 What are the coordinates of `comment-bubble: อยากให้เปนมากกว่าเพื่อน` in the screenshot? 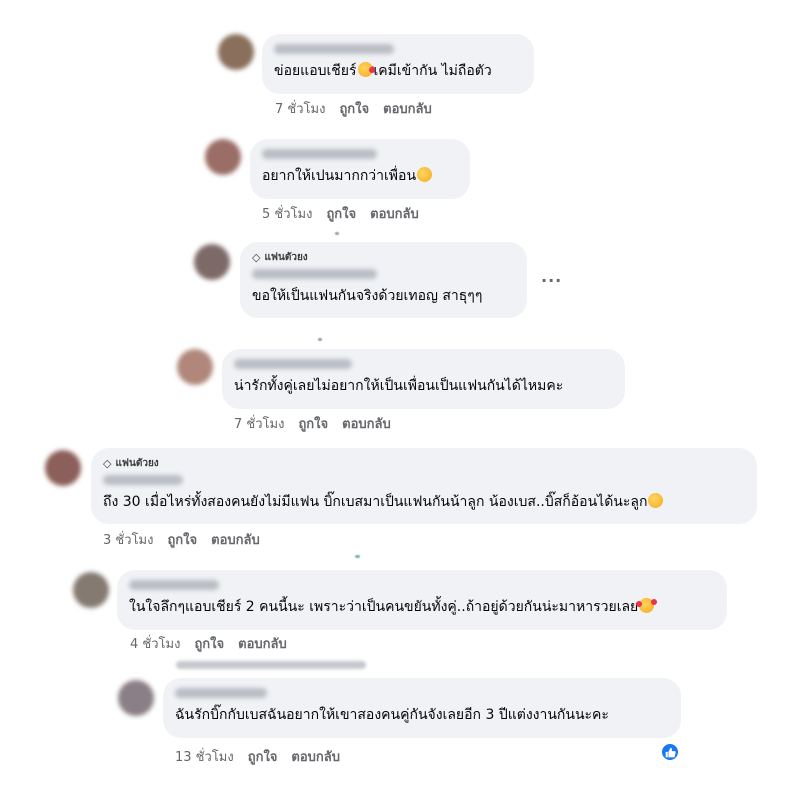 It's located at (360, 169).